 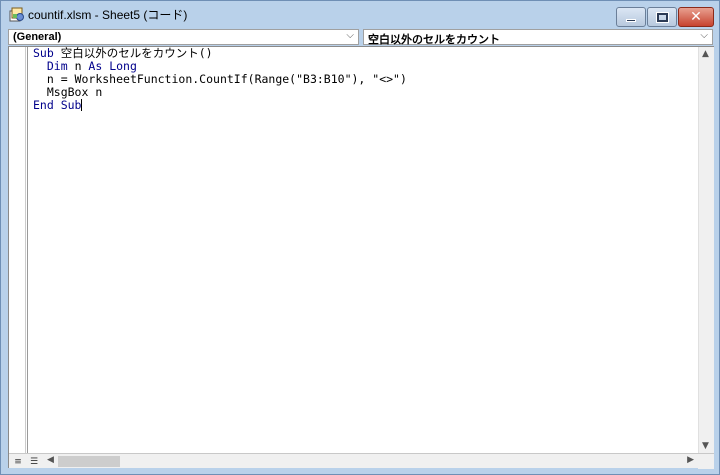 I want to click on window-title: countif.xlsm - Sheet5 (コード), so click(x=108, y=15).